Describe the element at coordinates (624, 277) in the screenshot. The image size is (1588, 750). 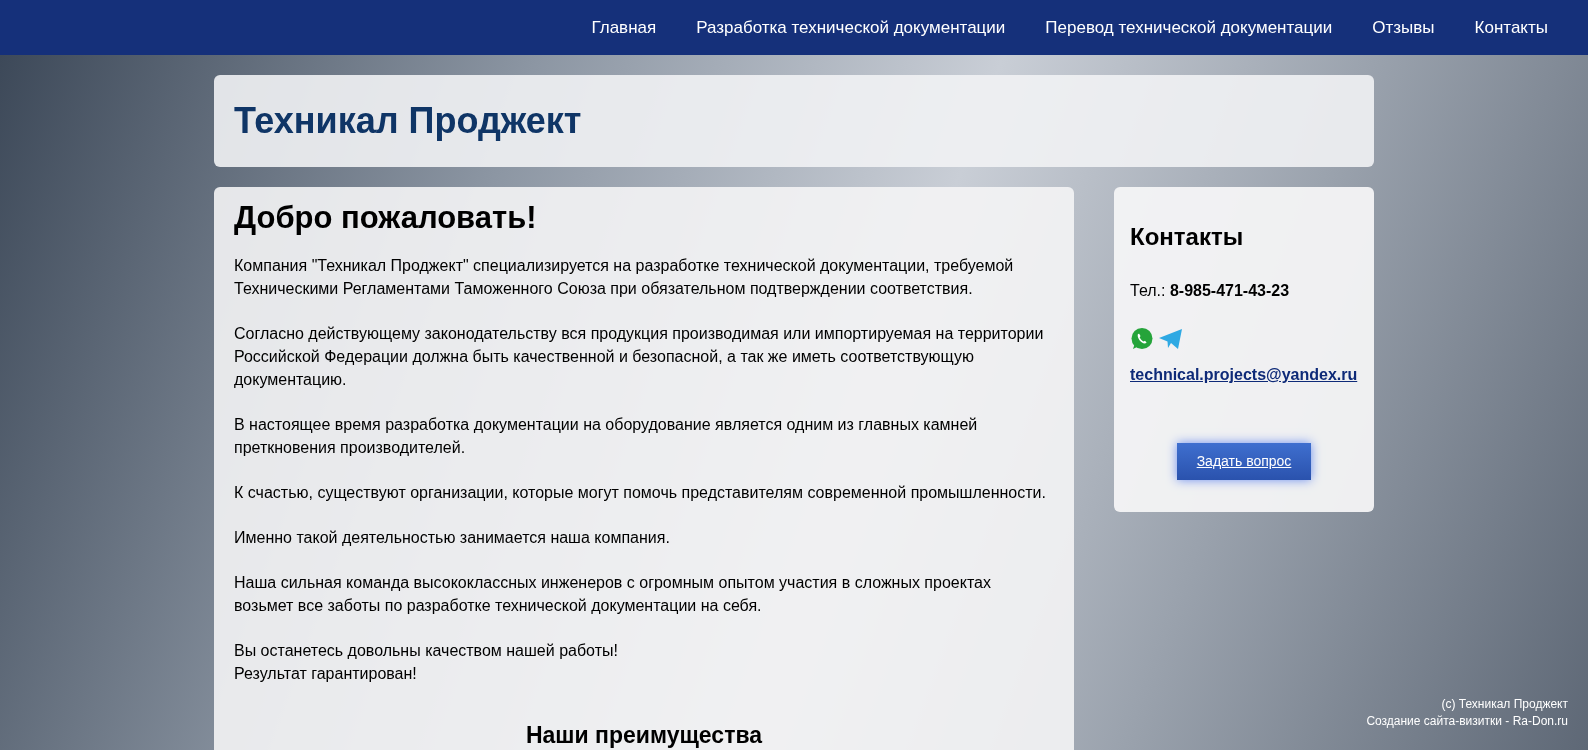
I see `body-paragraph: Компания "Техникал Проджект" специализируется на разработке технической документации, требуемой Техническими Регламентами Таможенного Союза при обязательном подтверждении соответствия.` at that location.